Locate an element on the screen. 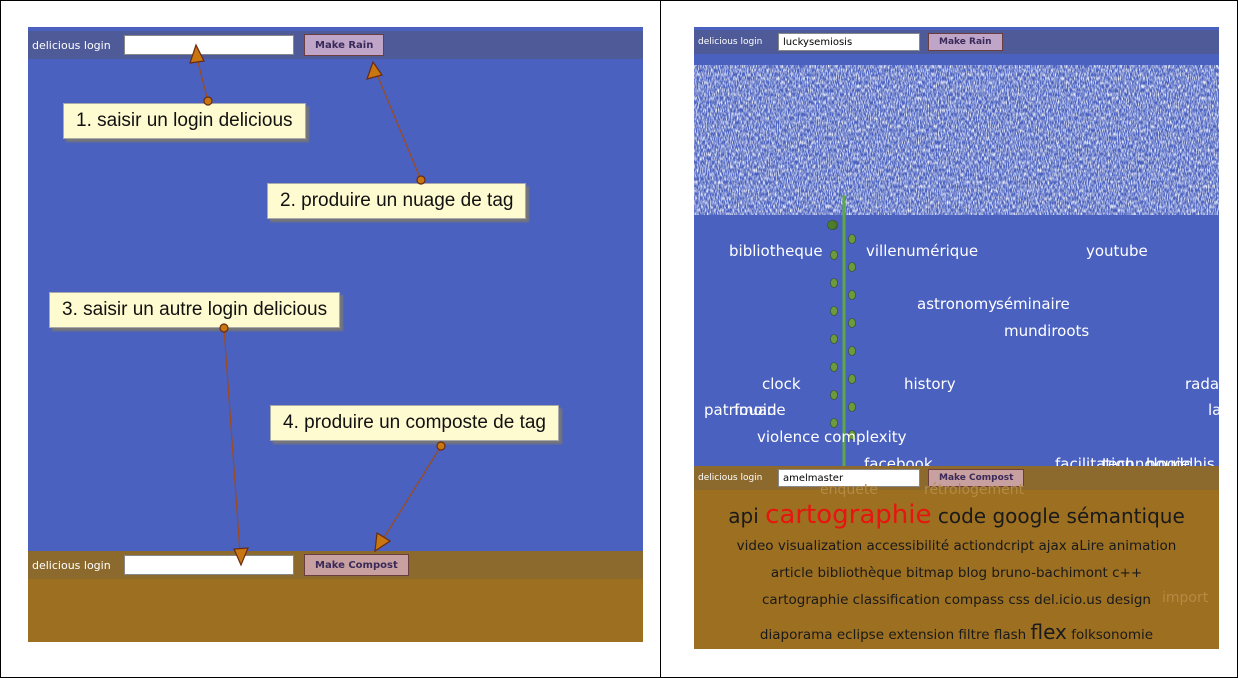 This screenshot has height=678, width=1238. compost-tag: del.icio.us is located at coordinates (1068, 600).